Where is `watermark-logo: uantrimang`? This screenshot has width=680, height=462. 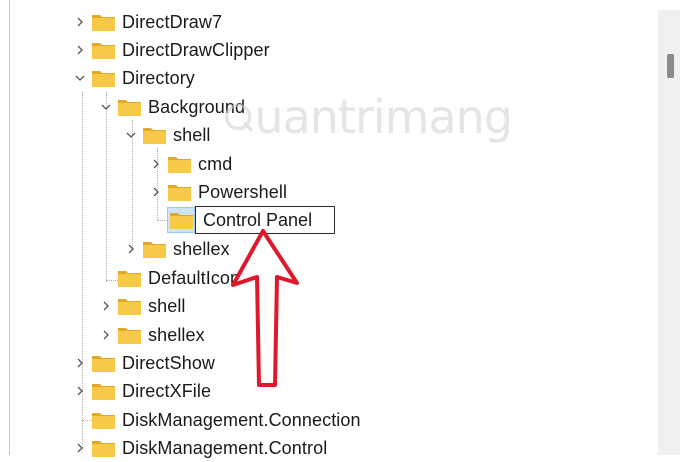 watermark-logo: uantrimang is located at coordinates (367, 117).